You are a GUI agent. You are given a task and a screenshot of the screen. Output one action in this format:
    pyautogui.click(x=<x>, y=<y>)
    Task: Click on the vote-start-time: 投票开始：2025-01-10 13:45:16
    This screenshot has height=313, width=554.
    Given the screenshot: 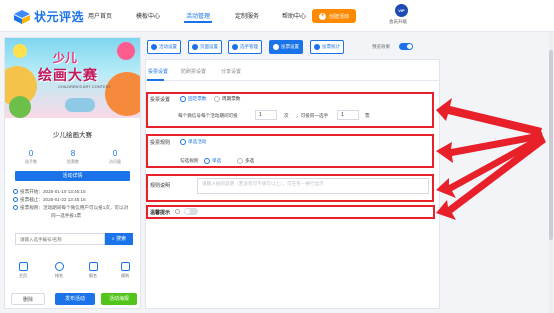 What is the action you would take?
    pyautogui.click(x=49, y=192)
    